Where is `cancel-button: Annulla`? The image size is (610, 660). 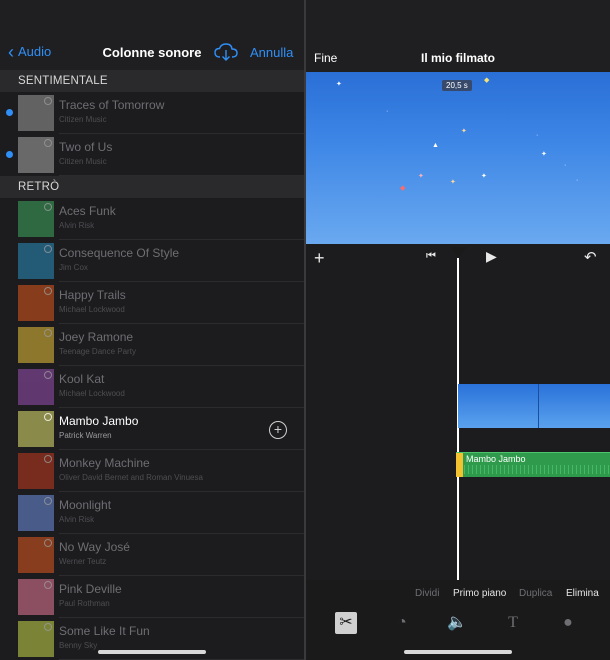
cancel-button: Annulla is located at coordinates (271, 52).